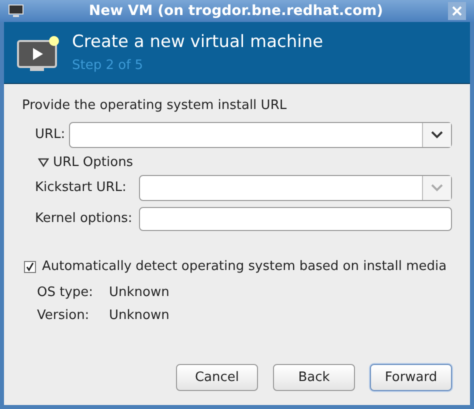 The width and height of the screenshot is (474, 409). What do you see at coordinates (86, 162) in the screenshot?
I see `url-options-expander: URL Options` at bounding box center [86, 162].